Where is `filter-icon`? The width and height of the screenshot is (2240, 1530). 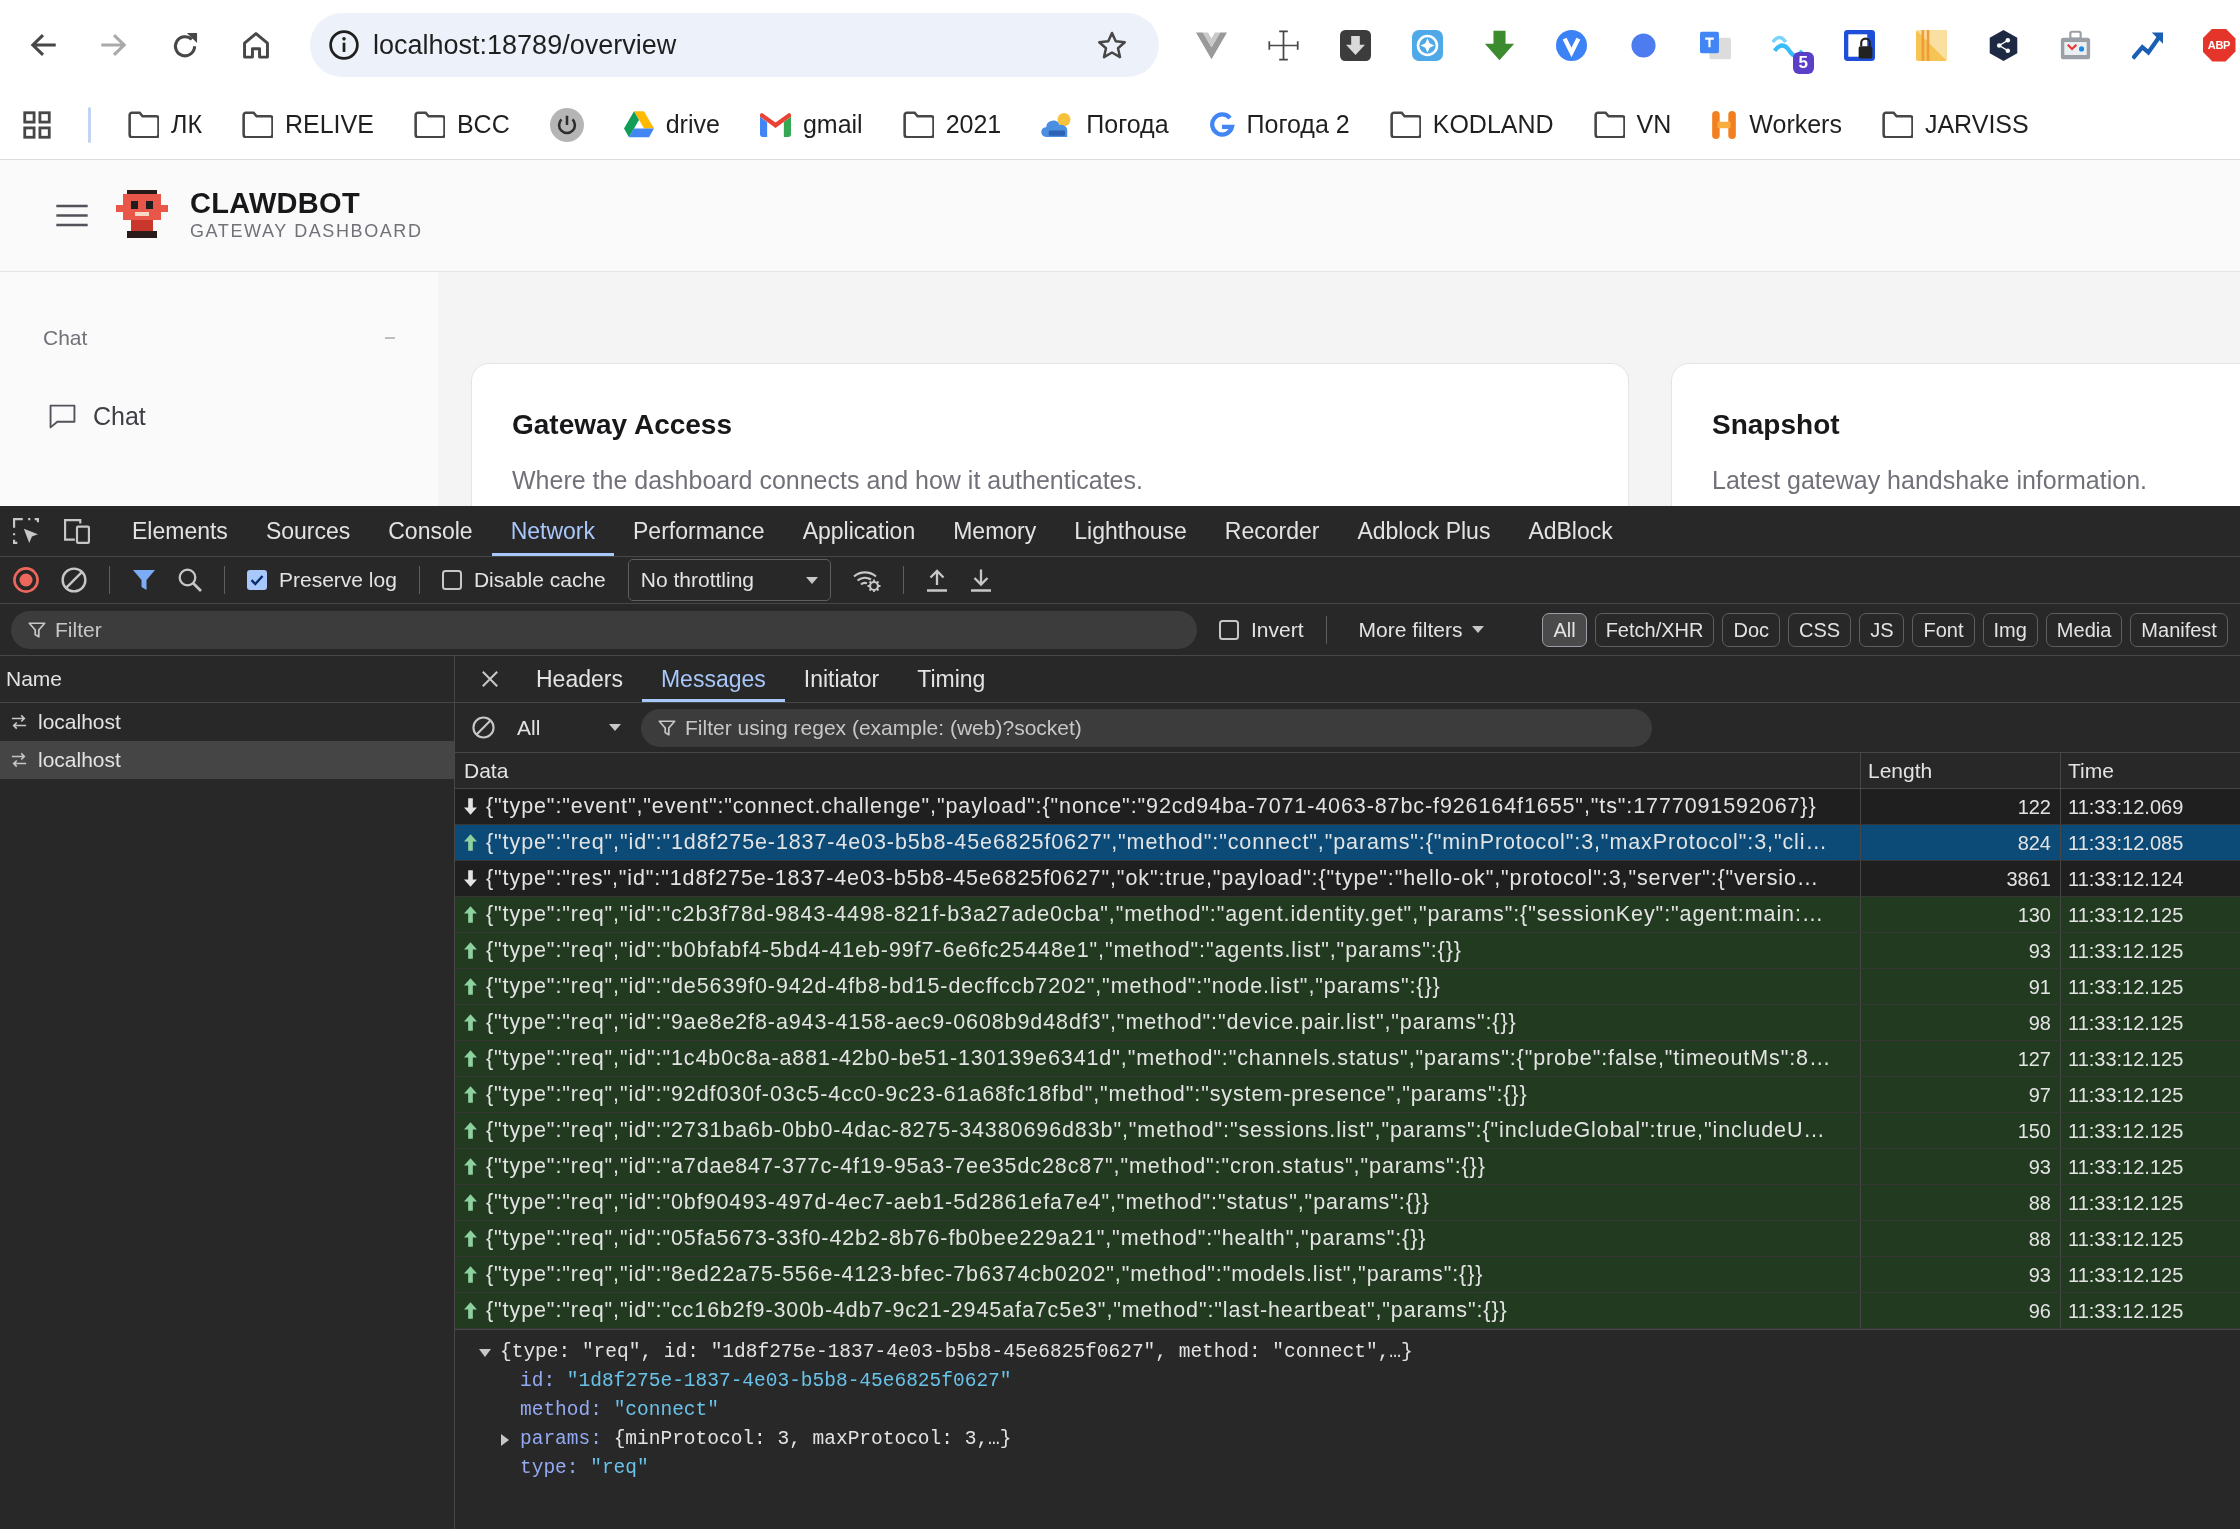
filter-icon is located at coordinates (144, 580).